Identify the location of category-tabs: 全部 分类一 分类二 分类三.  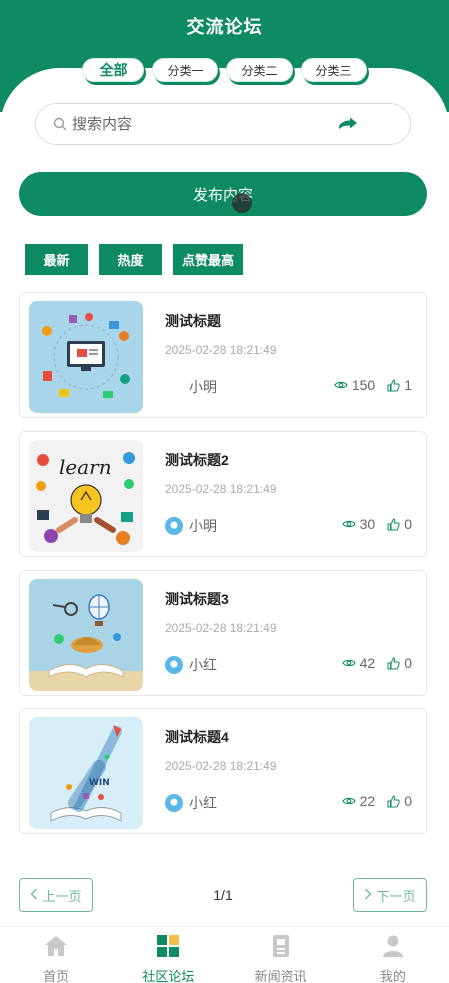
(224, 70).